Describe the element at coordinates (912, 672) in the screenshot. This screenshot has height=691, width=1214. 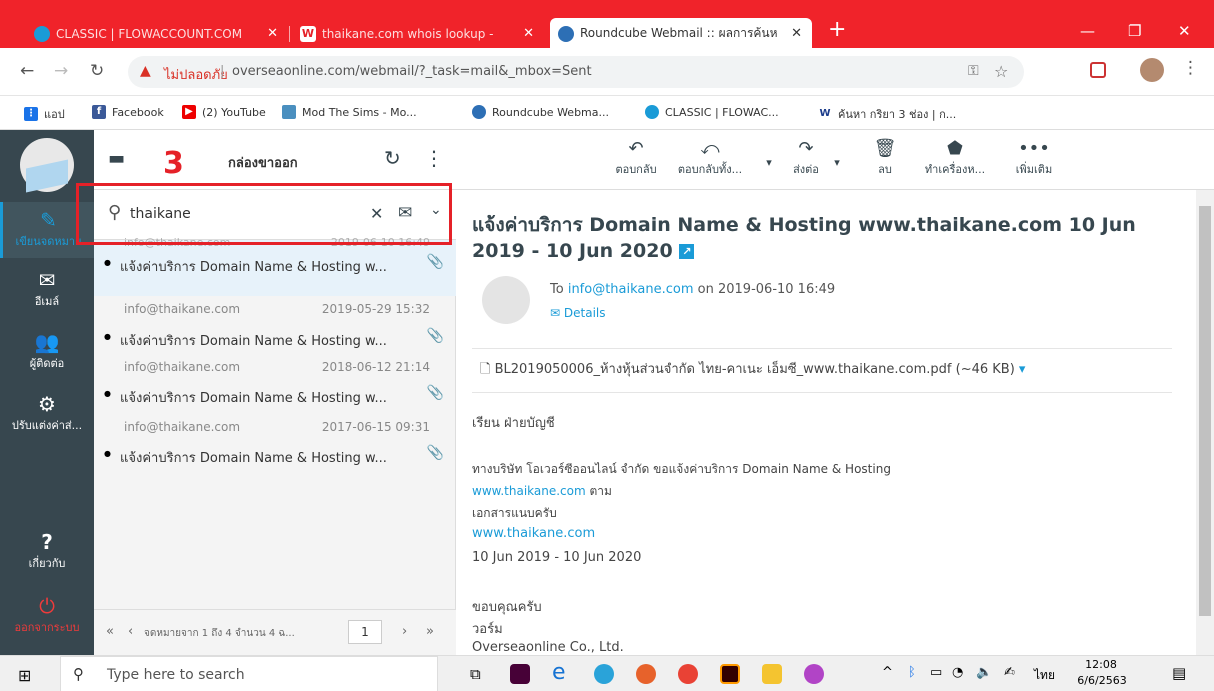
I see `bluetooth-icon: ᛒ` at that location.